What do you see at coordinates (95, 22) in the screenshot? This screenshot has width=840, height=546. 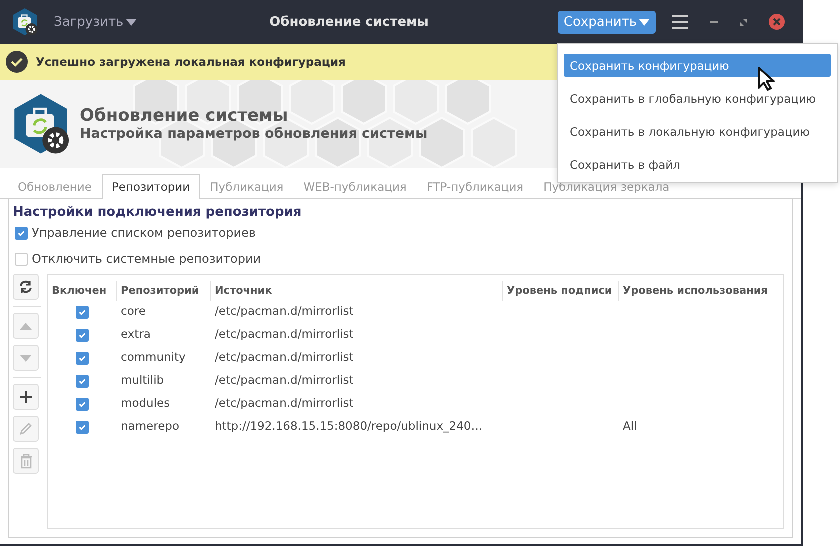 I see `load-button: Загрузить` at bounding box center [95, 22].